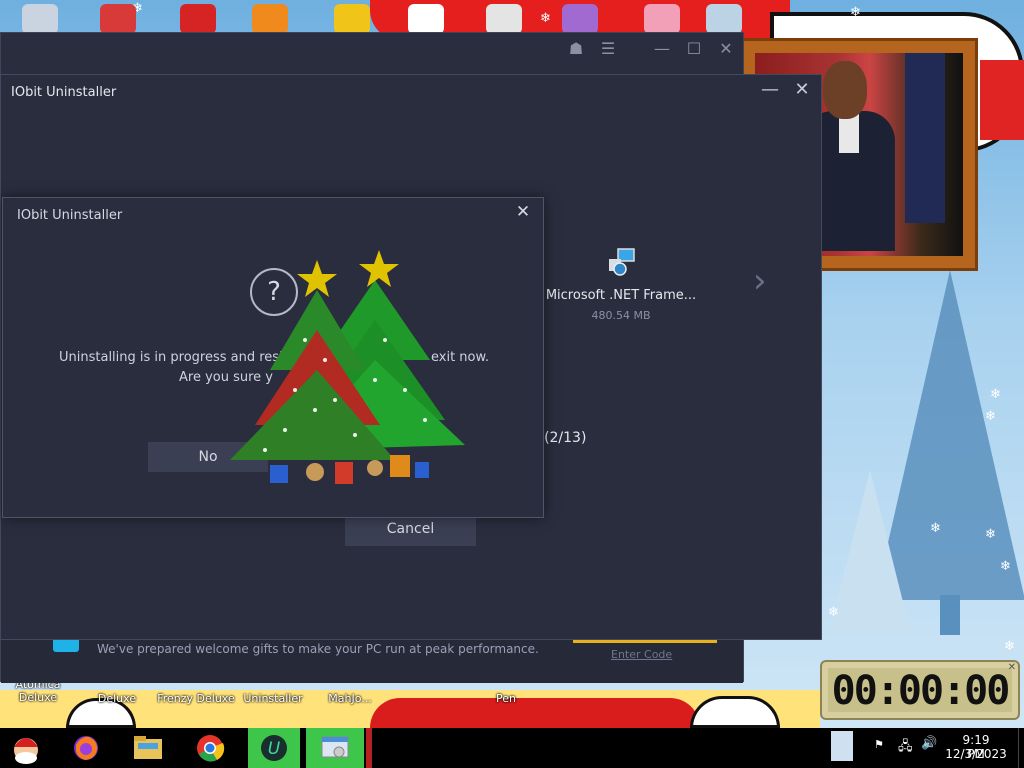  Describe the element at coordinates (535, 713) in the screenshot. I see `wallpaper-red-shape` at that location.